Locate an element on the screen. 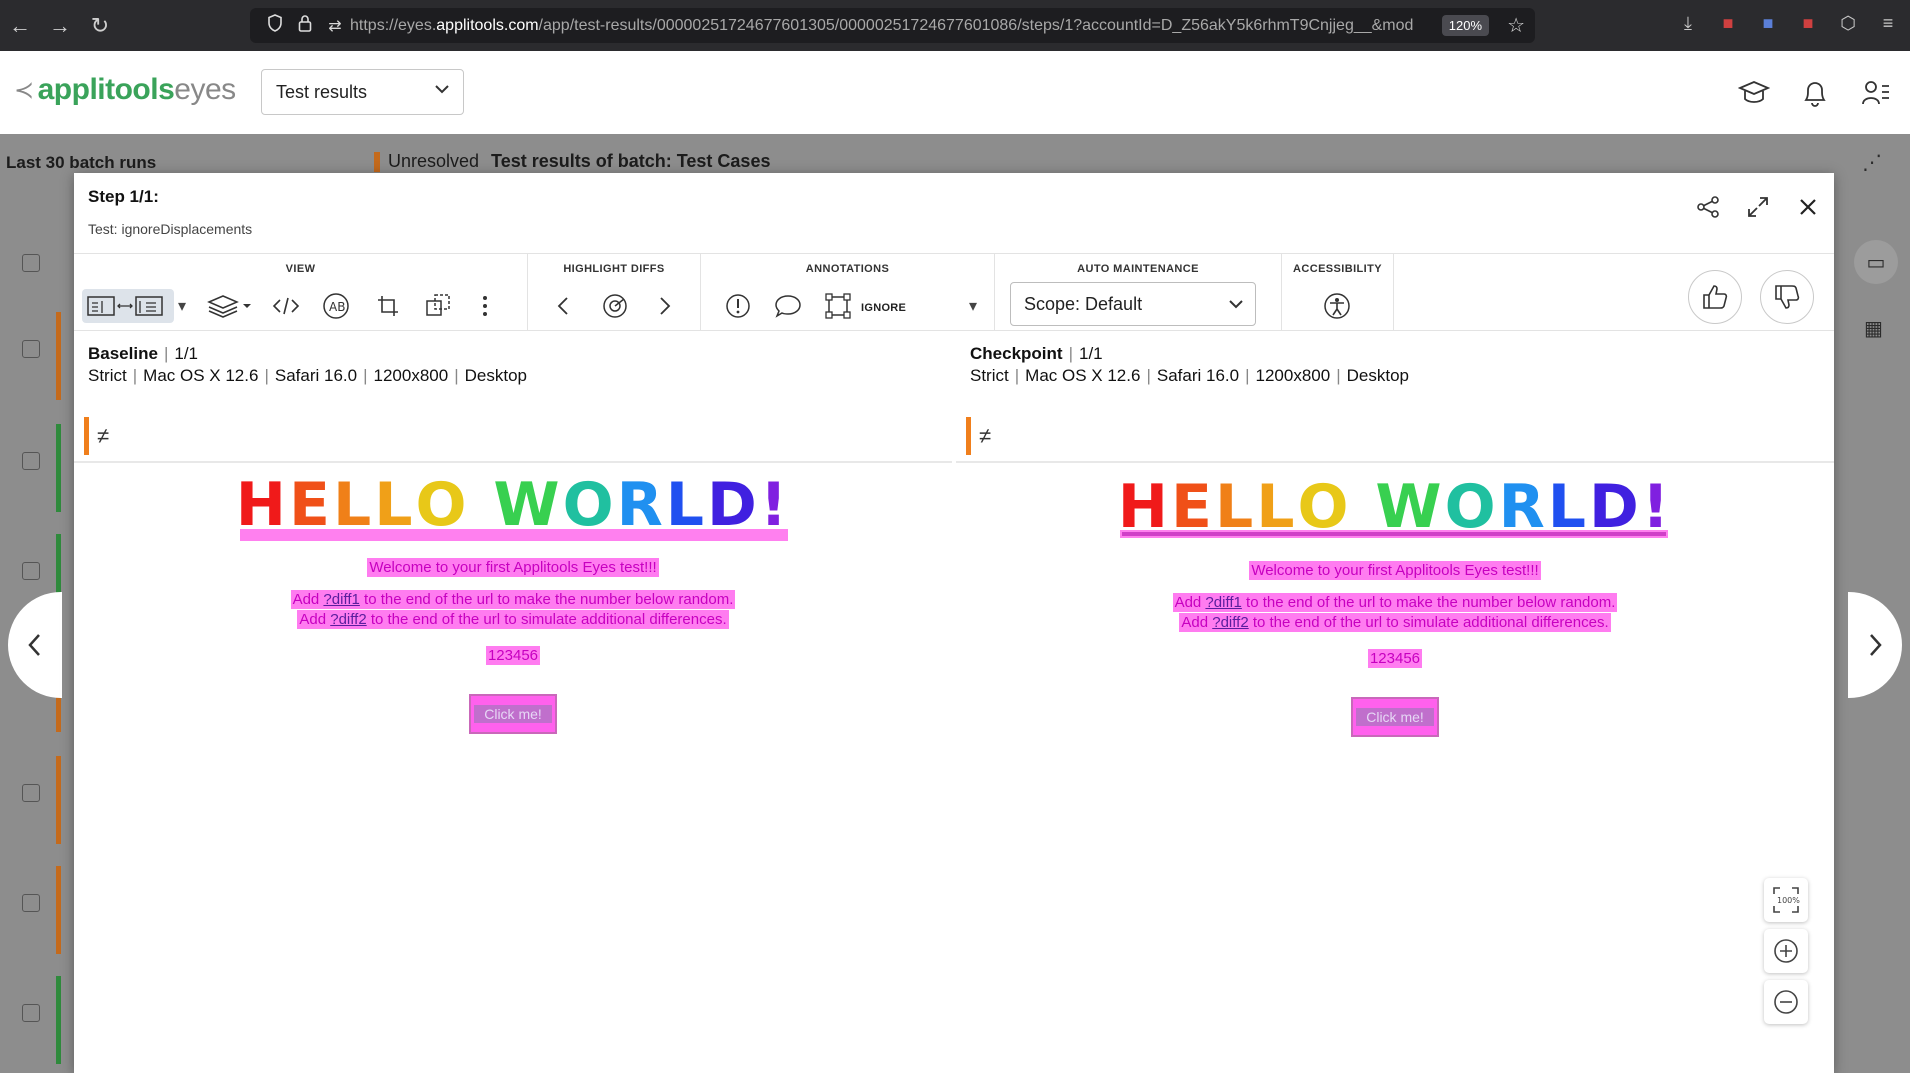  highlight-diffs-icon is located at coordinates (615, 306).